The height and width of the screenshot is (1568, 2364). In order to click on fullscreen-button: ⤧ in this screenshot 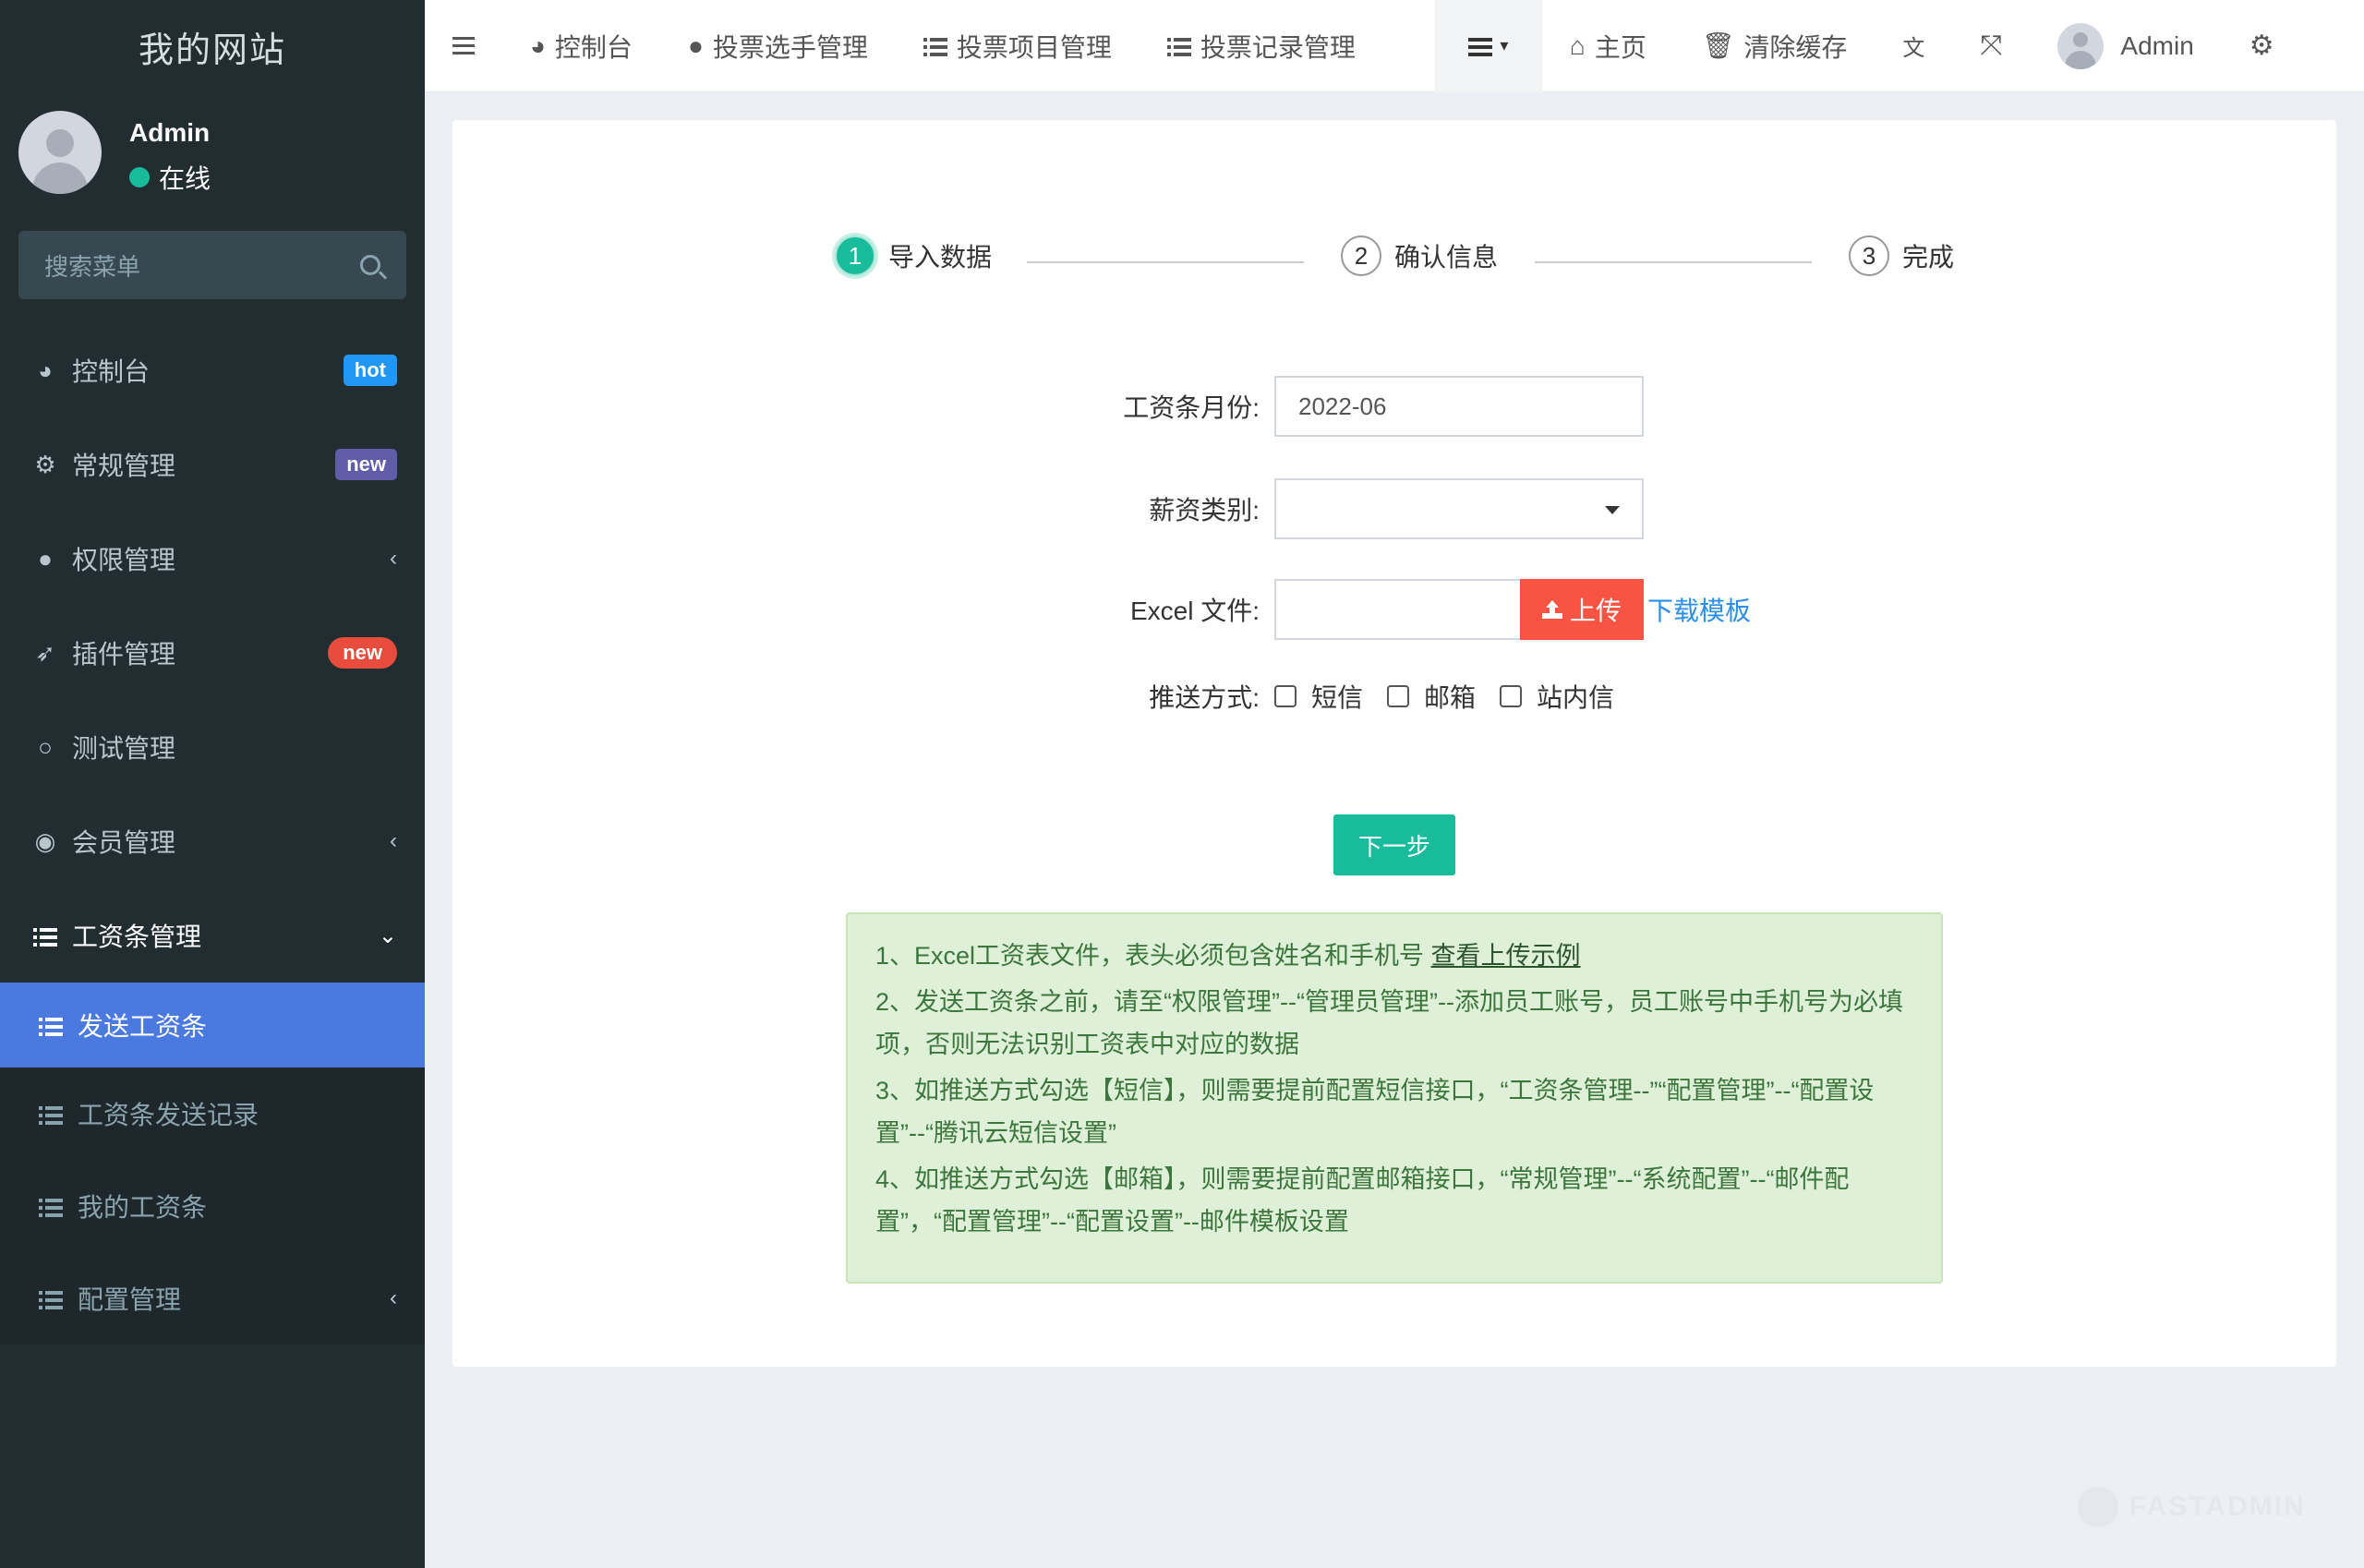, I will do `click(1991, 46)`.